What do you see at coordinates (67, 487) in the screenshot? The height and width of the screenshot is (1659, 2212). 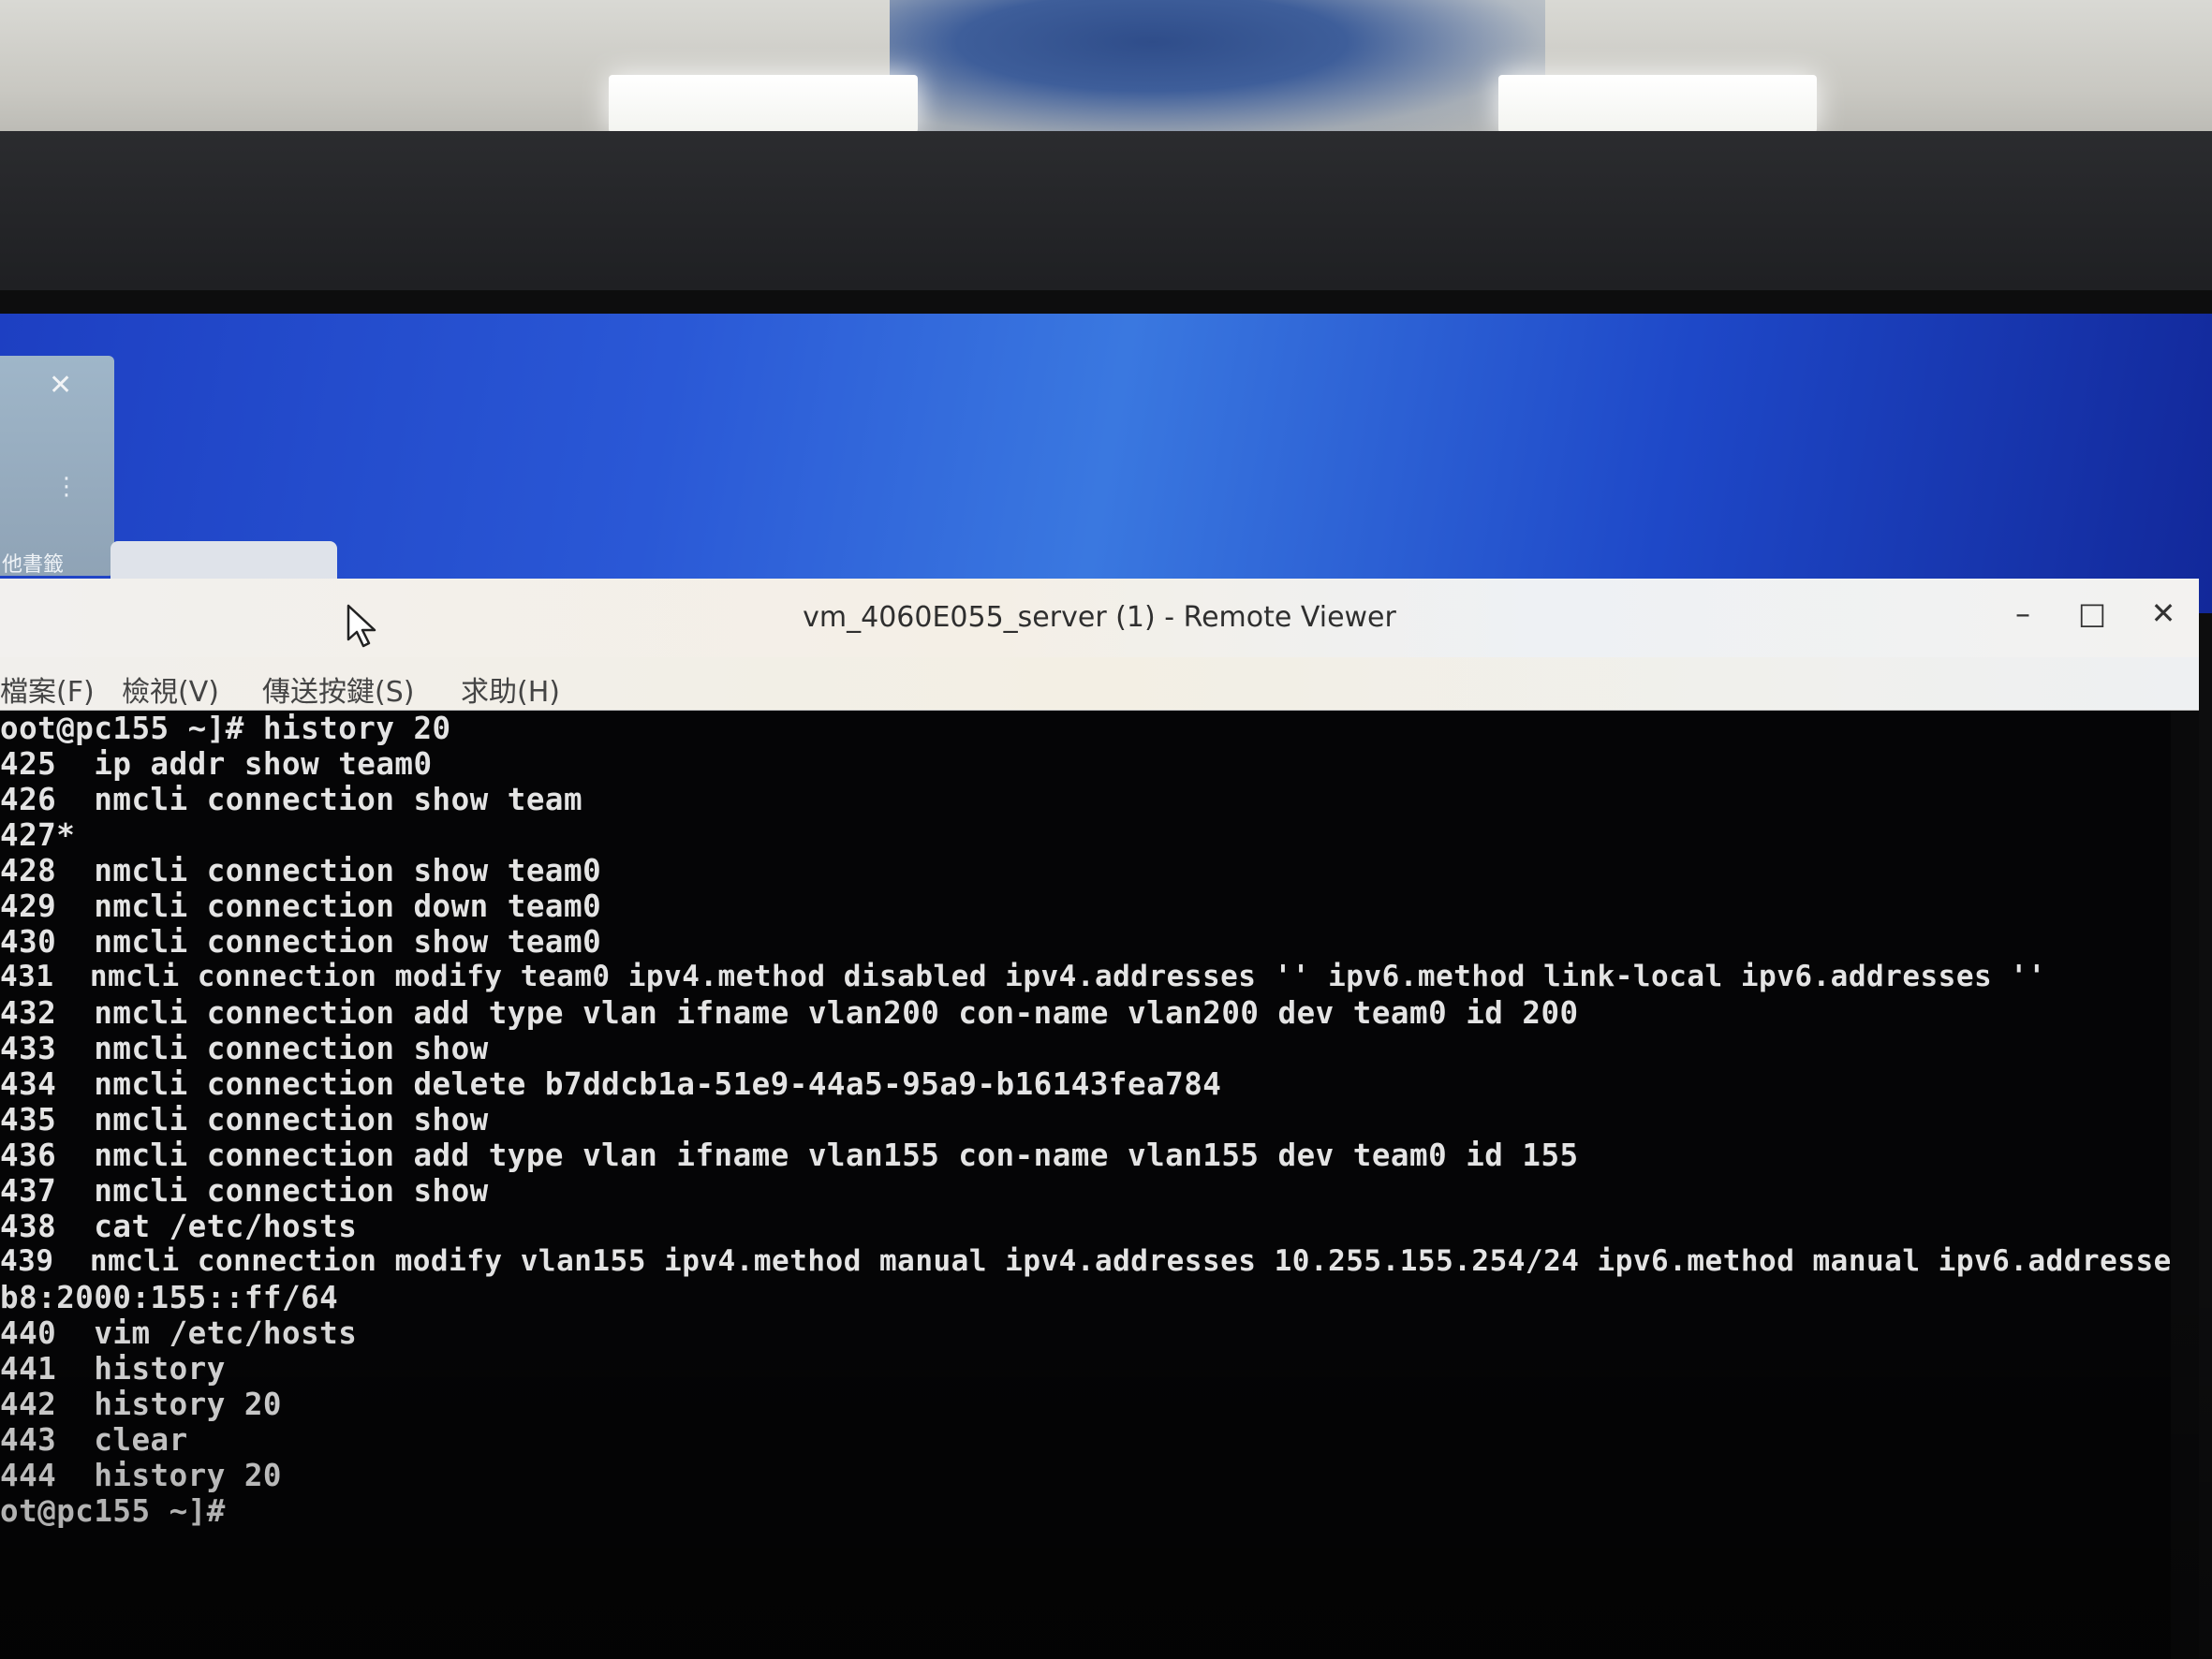 I see `notification-menu-icon: ⋮` at bounding box center [67, 487].